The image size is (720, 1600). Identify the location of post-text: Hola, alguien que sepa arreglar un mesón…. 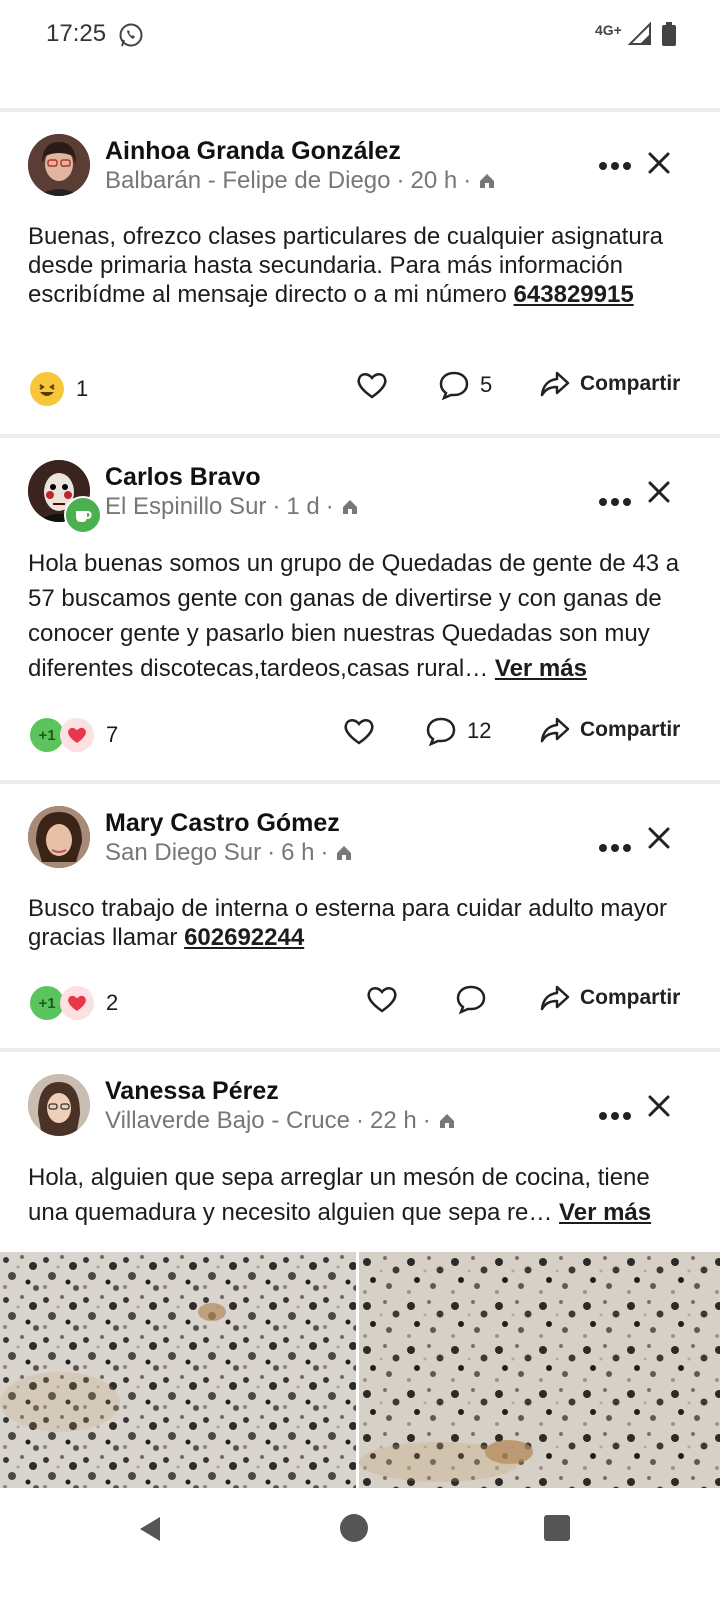
(340, 1195).